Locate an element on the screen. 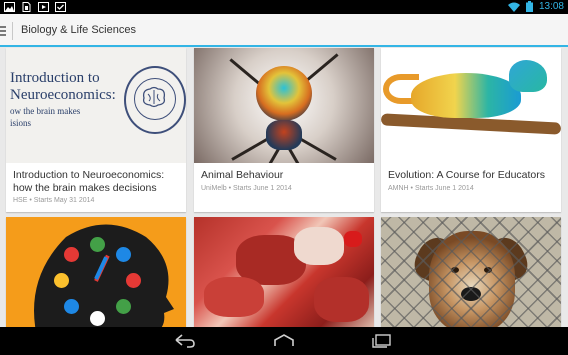 Image resolution: width=568 pixels, height=355 pixels. home-icon is located at coordinates (284, 341).